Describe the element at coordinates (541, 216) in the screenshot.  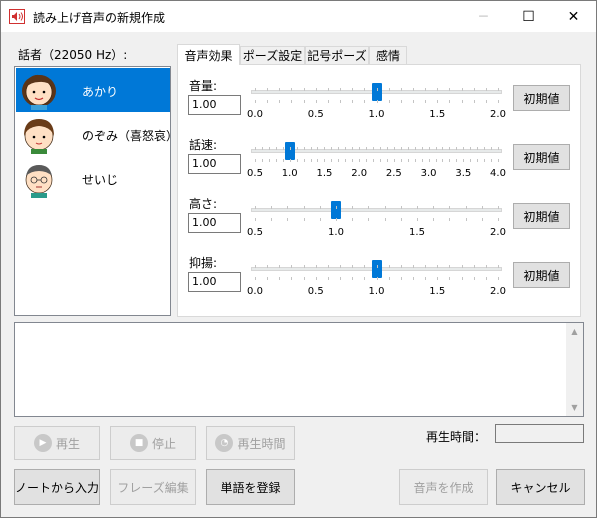
I see `pitch-reset-button: 初期値` at that location.